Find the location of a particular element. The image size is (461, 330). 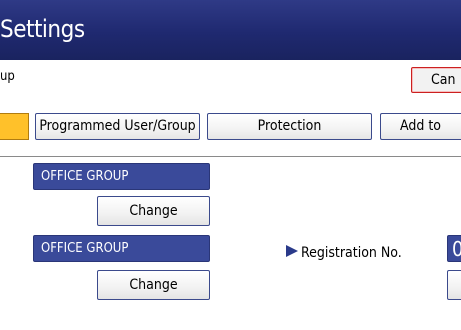

tab-add-to: Add to is located at coordinates (420, 126).